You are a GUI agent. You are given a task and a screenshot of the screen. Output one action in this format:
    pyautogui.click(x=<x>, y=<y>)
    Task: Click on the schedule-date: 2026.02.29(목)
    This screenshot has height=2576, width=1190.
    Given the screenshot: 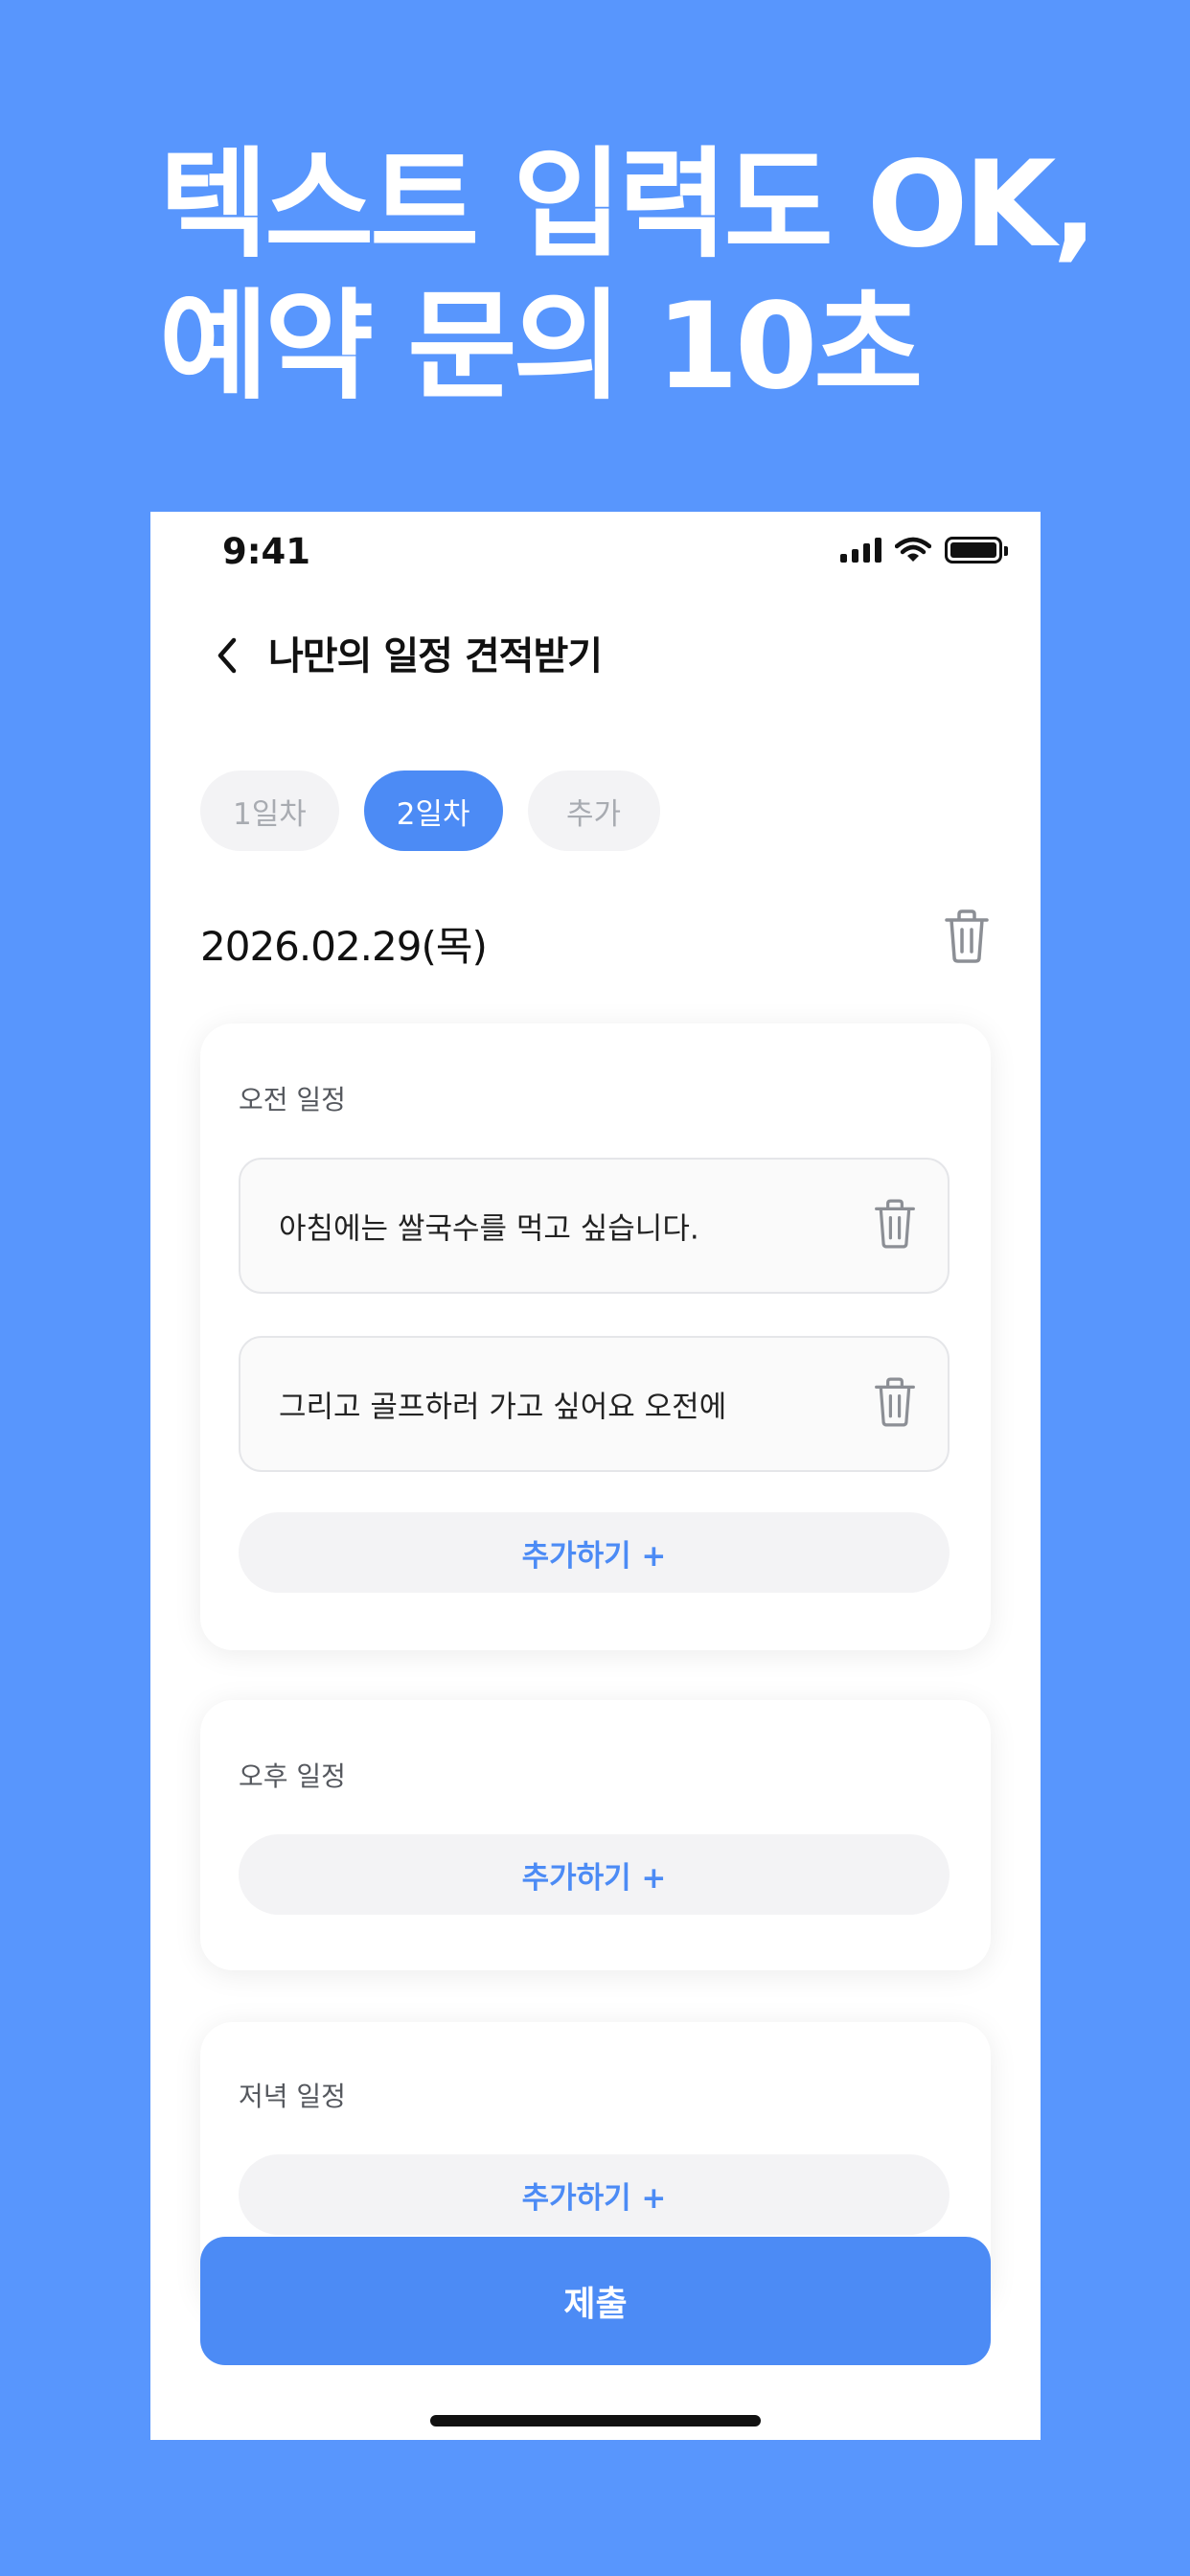 What is the action you would take?
    pyautogui.click(x=344, y=946)
    